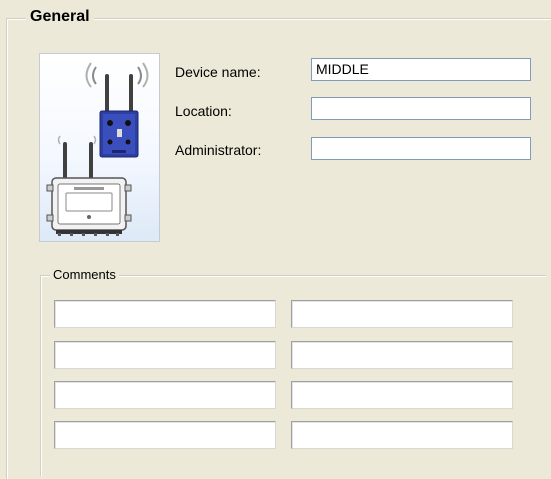 The width and height of the screenshot is (551, 479). I want to click on comment-line-1-left, so click(165, 314).